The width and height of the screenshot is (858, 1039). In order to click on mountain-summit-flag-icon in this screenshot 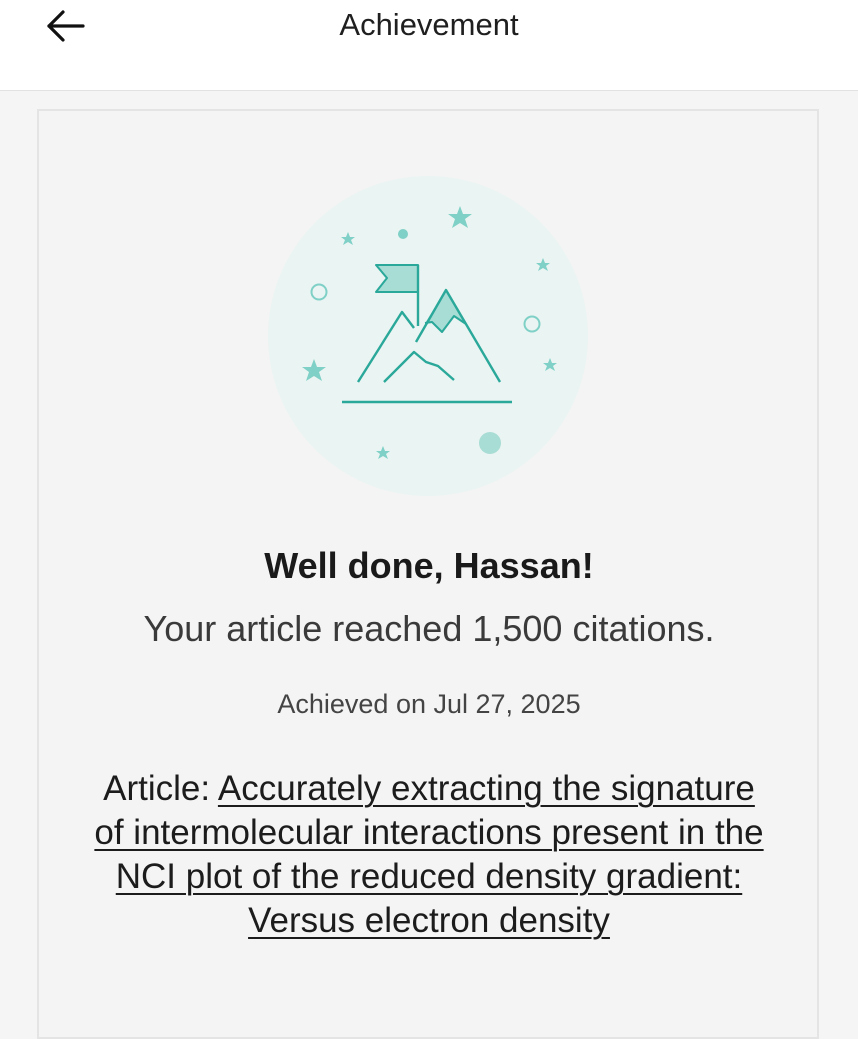, I will do `click(428, 336)`.